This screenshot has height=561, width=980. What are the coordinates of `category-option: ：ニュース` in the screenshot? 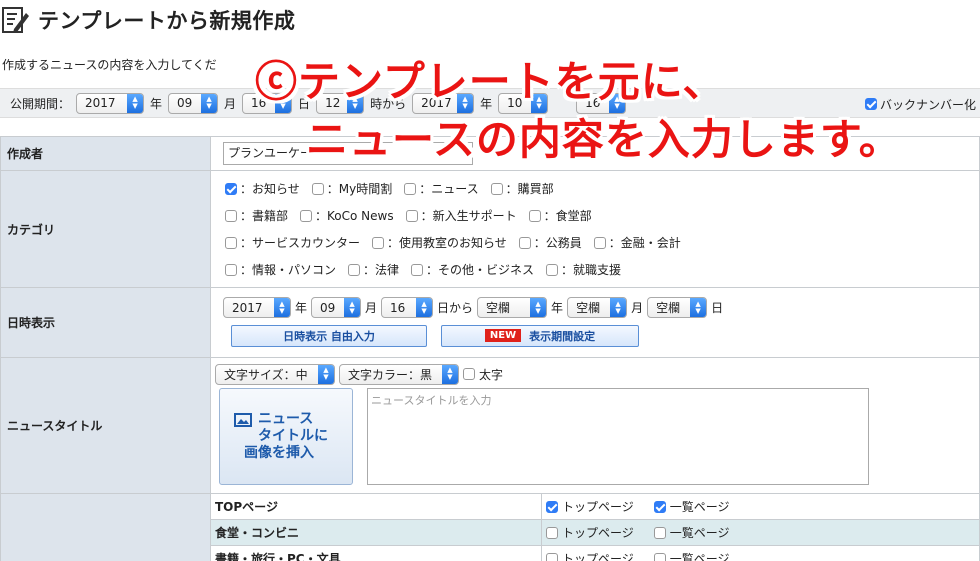 It's located at (441, 188).